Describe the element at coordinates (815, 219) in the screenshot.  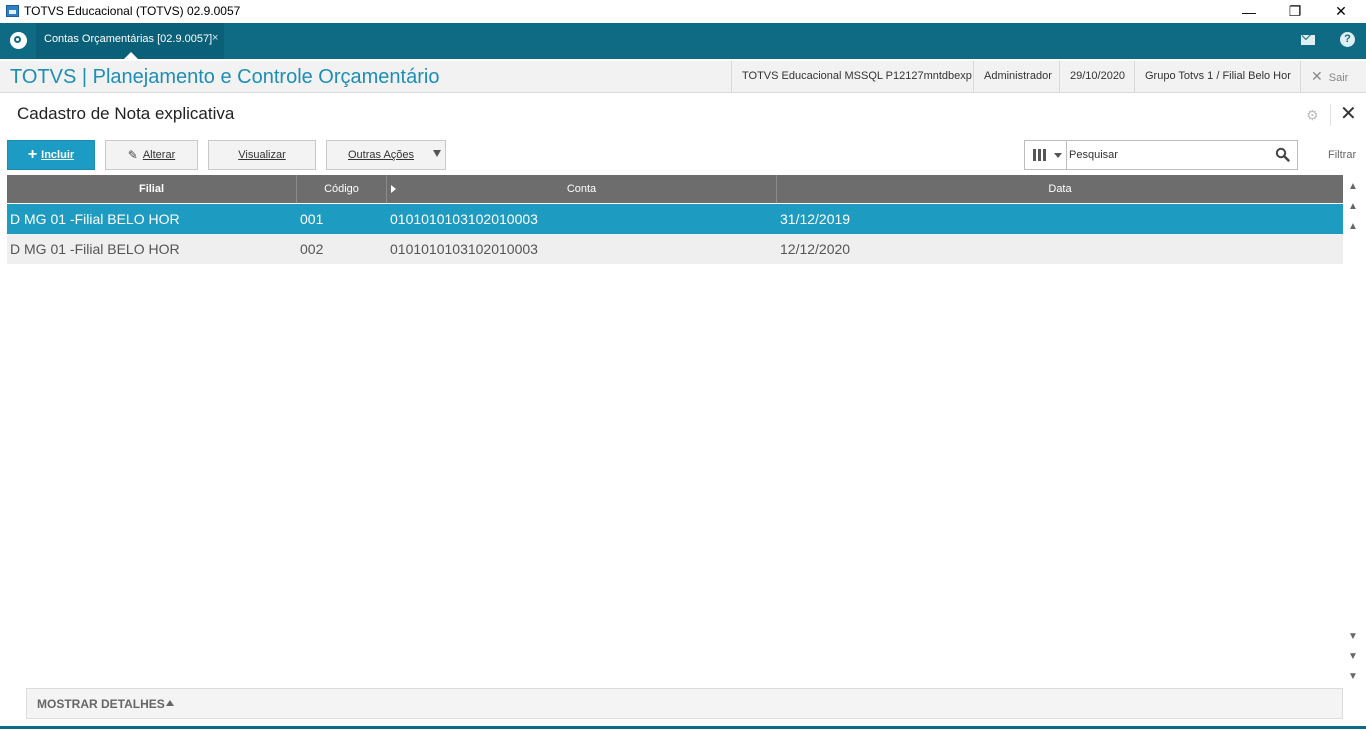
I see `cell-data: 31/12/2019` at that location.